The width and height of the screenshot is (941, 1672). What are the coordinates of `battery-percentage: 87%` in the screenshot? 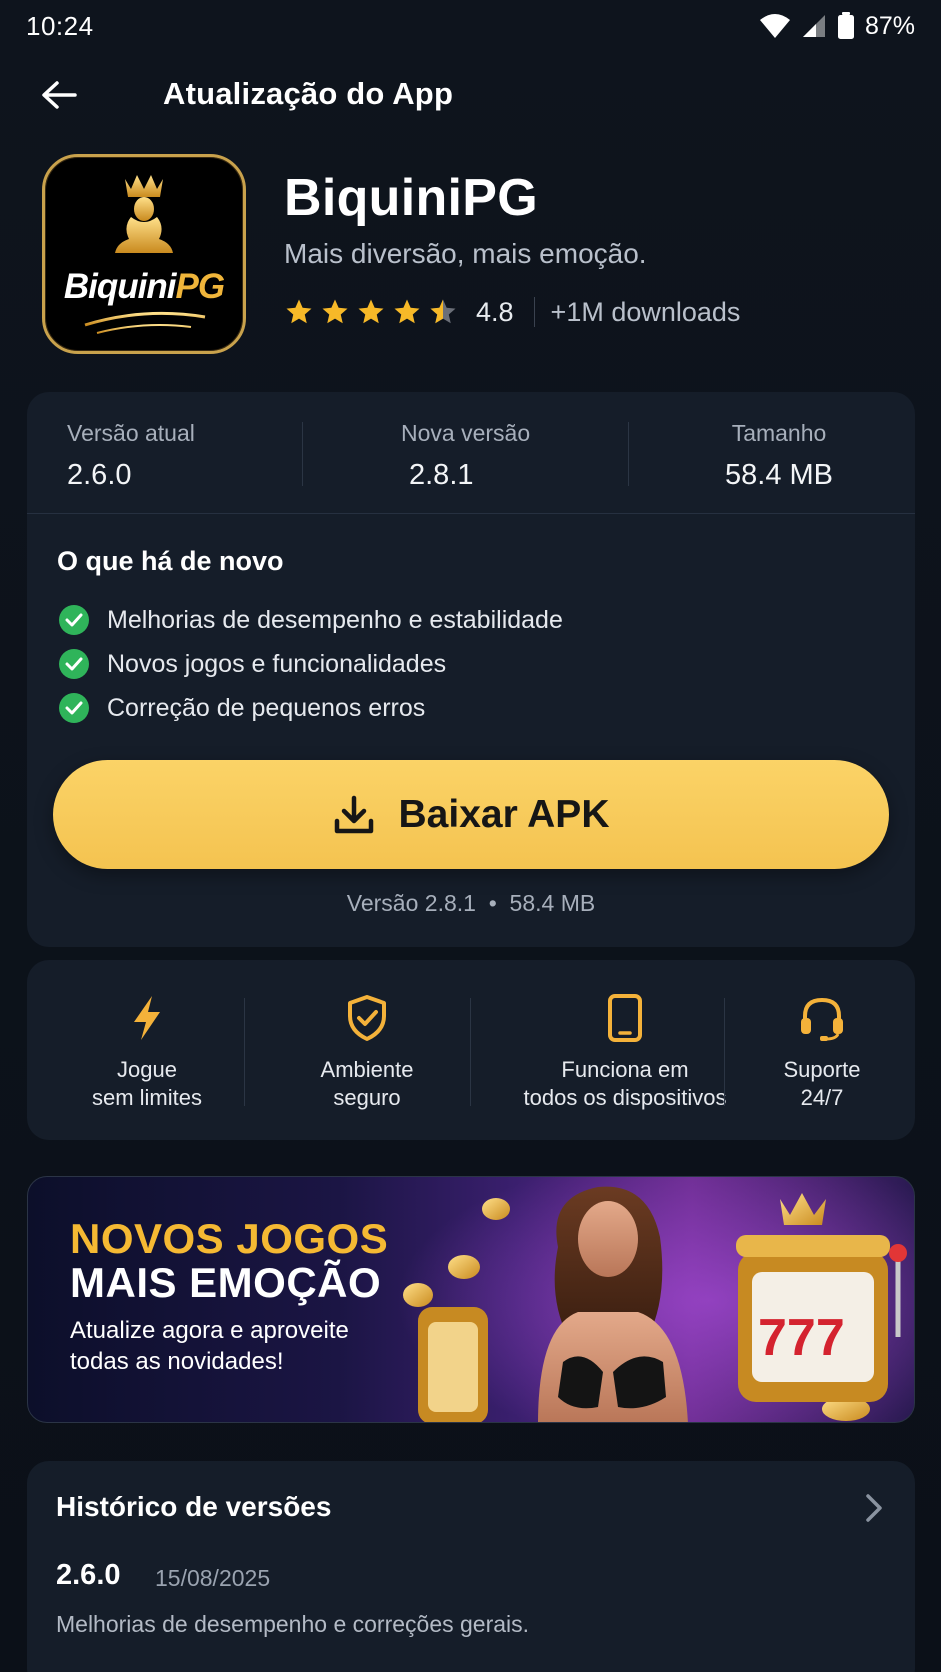 It's located at (889, 25).